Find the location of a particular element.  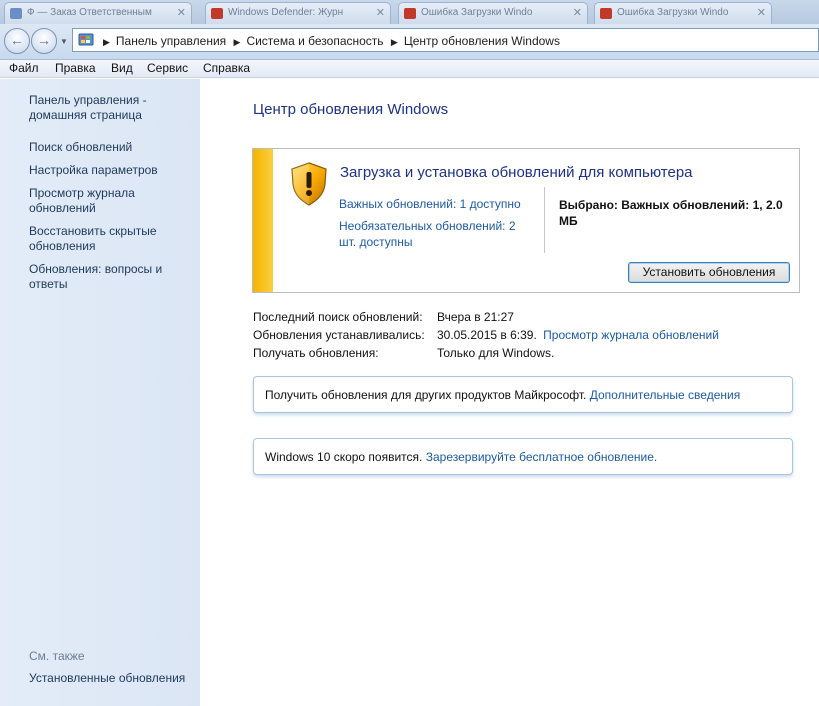

page-title: Центр обновления Windows is located at coordinates (351, 109).